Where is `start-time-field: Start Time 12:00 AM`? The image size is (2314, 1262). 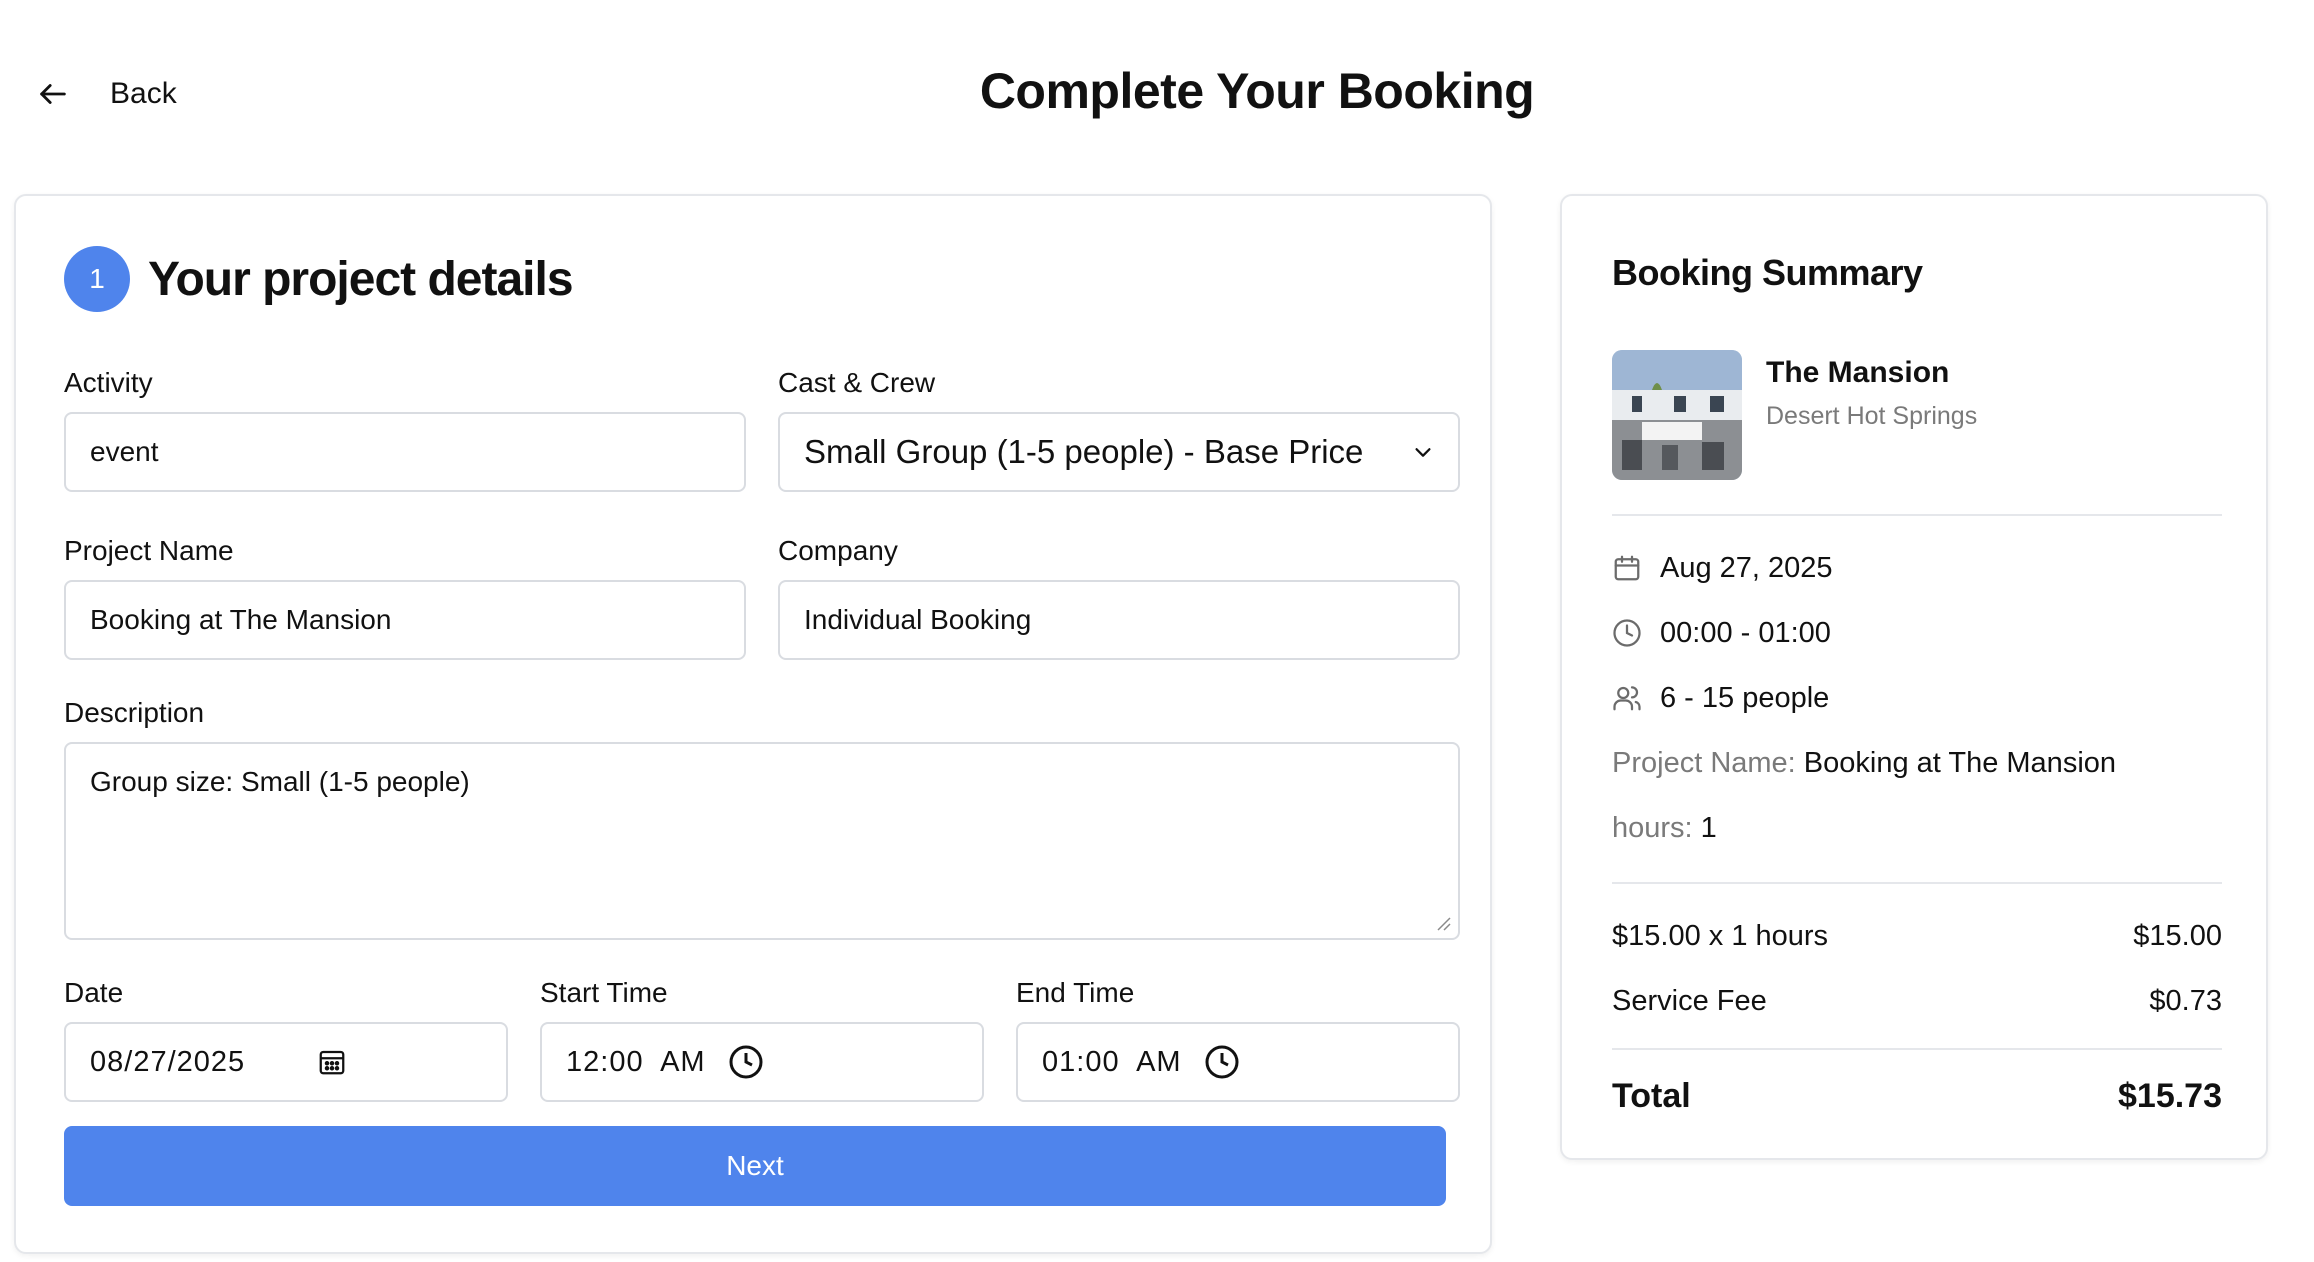 start-time-field: Start Time 12:00 AM is located at coordinates (762, 1039).